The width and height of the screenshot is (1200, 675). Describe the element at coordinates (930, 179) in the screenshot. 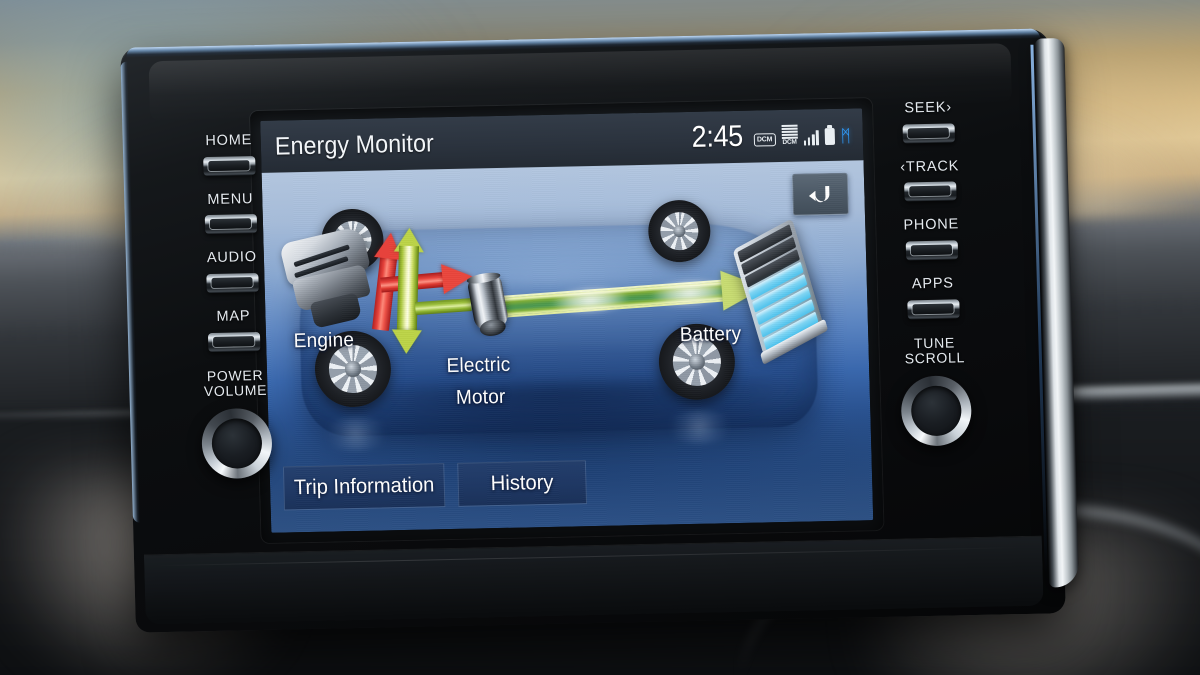

I see `track-button-group: ‹TRACK` at that location.